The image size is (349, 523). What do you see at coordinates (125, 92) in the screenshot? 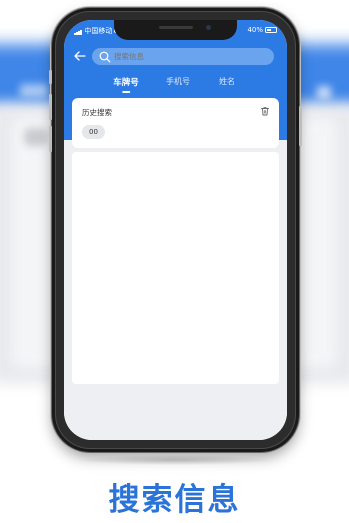
I see `active-tab-indicator` at bounding box center [125, 92].